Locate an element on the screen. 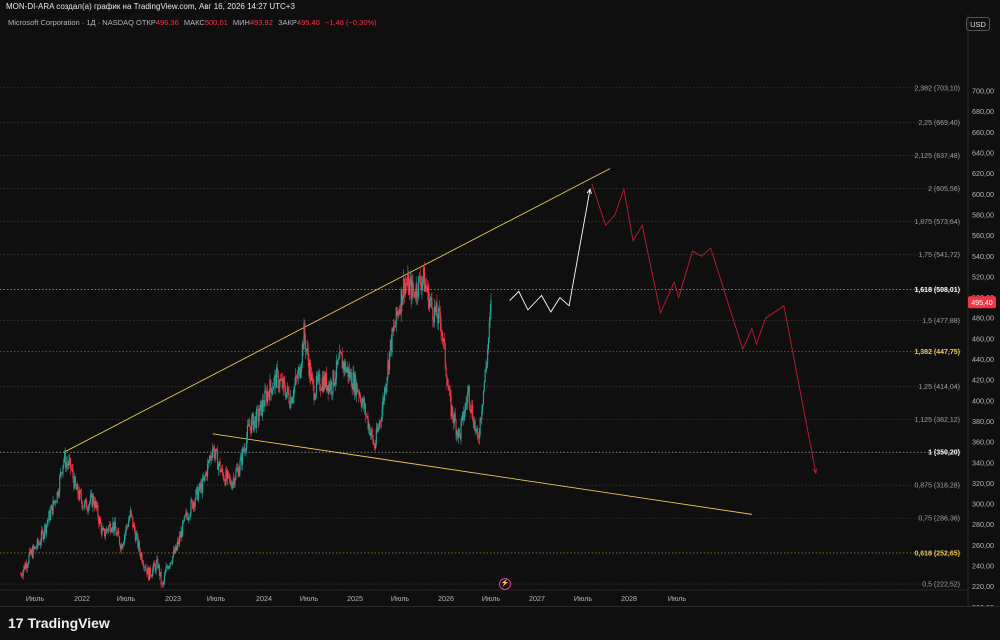 This screenshot has height=640, width=1000. y-tick-label: 260,00 is located at coordinates (983, 545).